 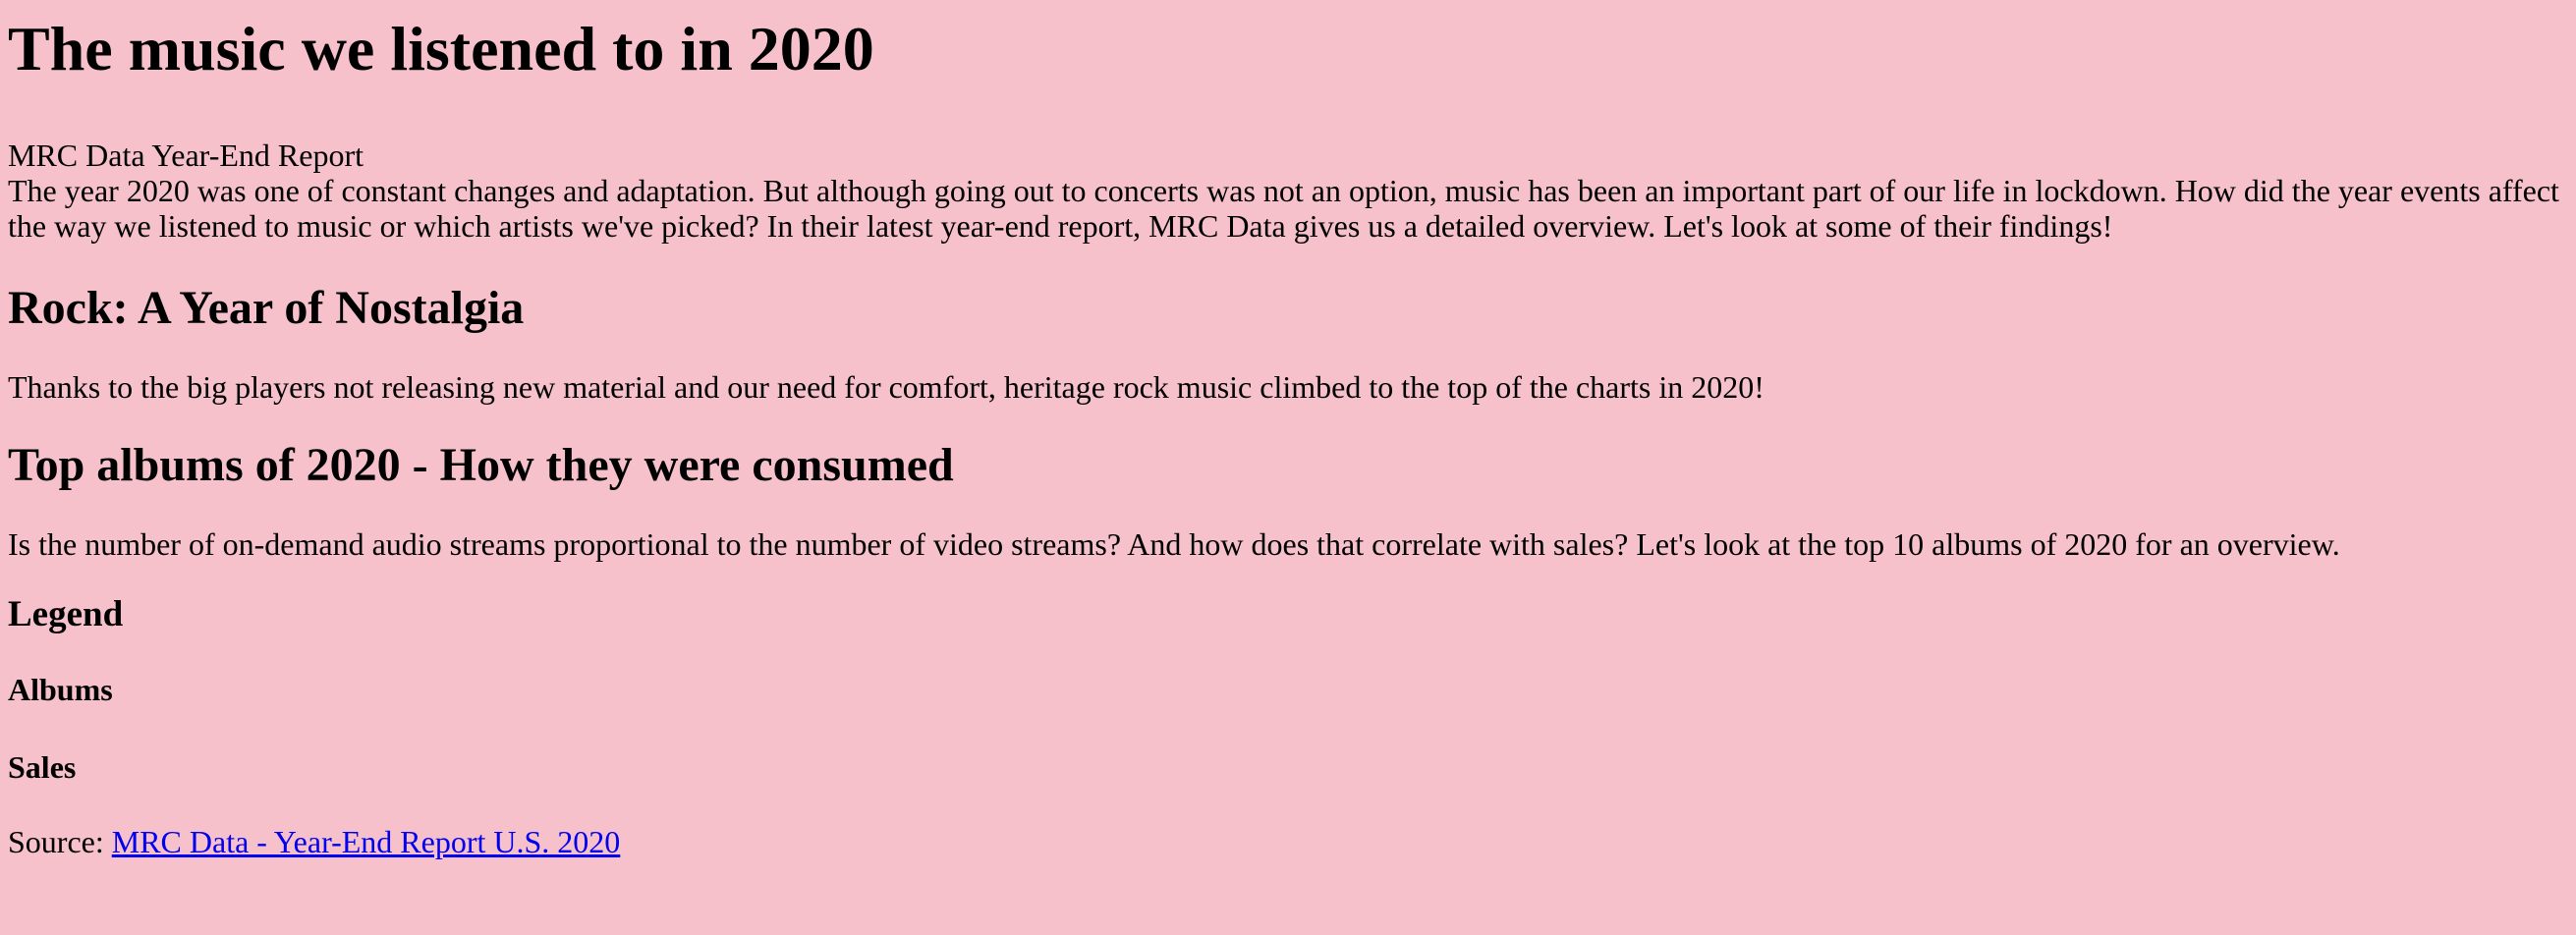 I want to click on legend-heading: Legend, so click(x=66, y=614).